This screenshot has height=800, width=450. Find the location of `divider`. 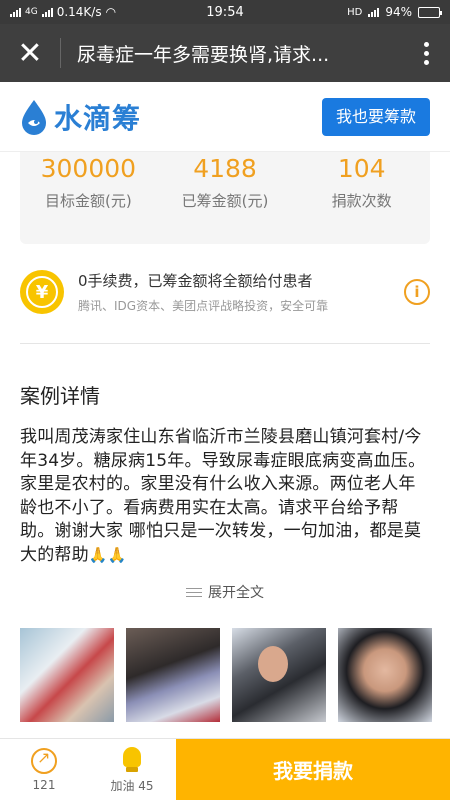

divider is located at coordinates (225, 343).